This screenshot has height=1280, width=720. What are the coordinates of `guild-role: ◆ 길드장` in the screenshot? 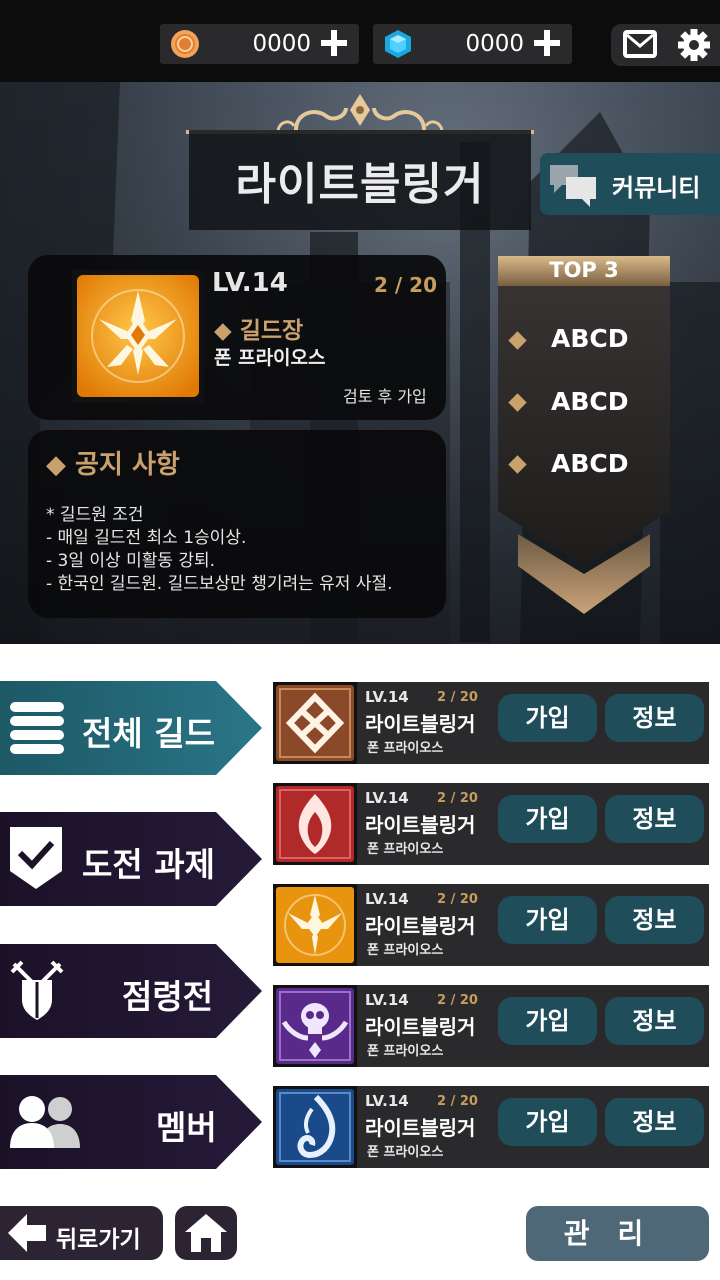 It's located at (259, 331).